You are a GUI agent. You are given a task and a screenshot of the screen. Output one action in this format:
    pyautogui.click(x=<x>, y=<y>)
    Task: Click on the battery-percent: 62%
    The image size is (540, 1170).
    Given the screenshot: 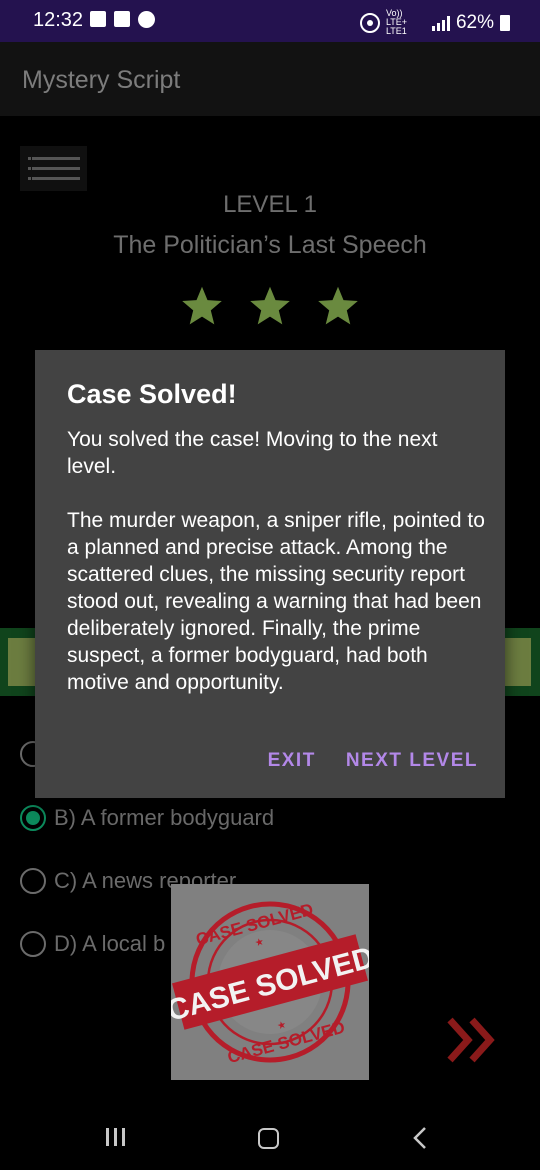 What is the action you would take?
    pyautogui.click(x=474, y=22)
    